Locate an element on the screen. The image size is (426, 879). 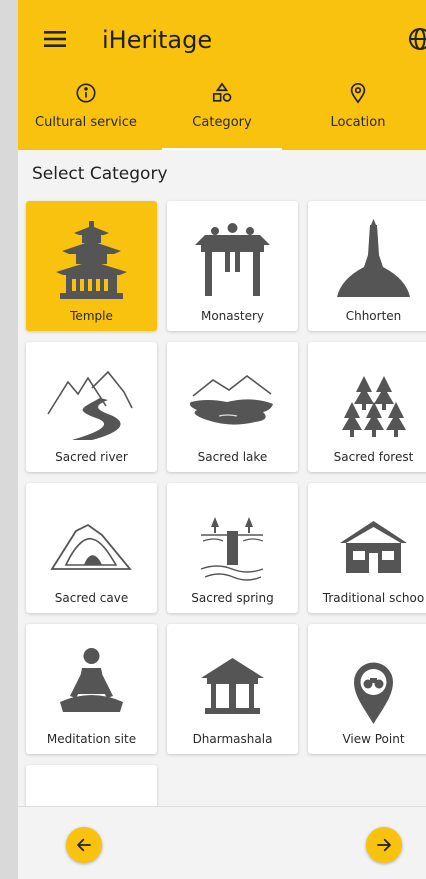
info-icon is located at coordinates (86, 93).